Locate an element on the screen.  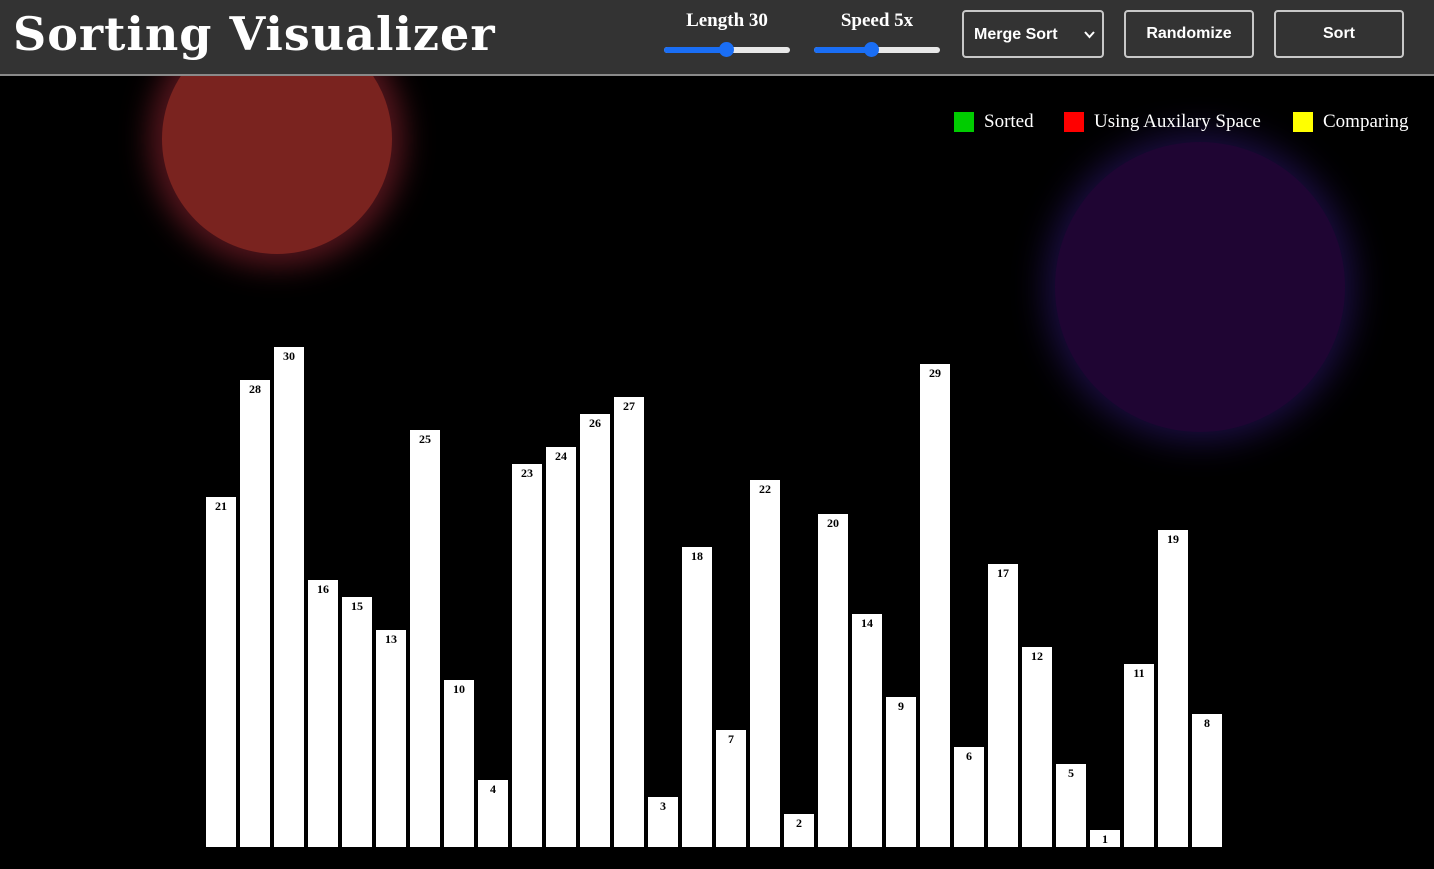
array-bar-value: 29 is located at coordinates (935, 373).